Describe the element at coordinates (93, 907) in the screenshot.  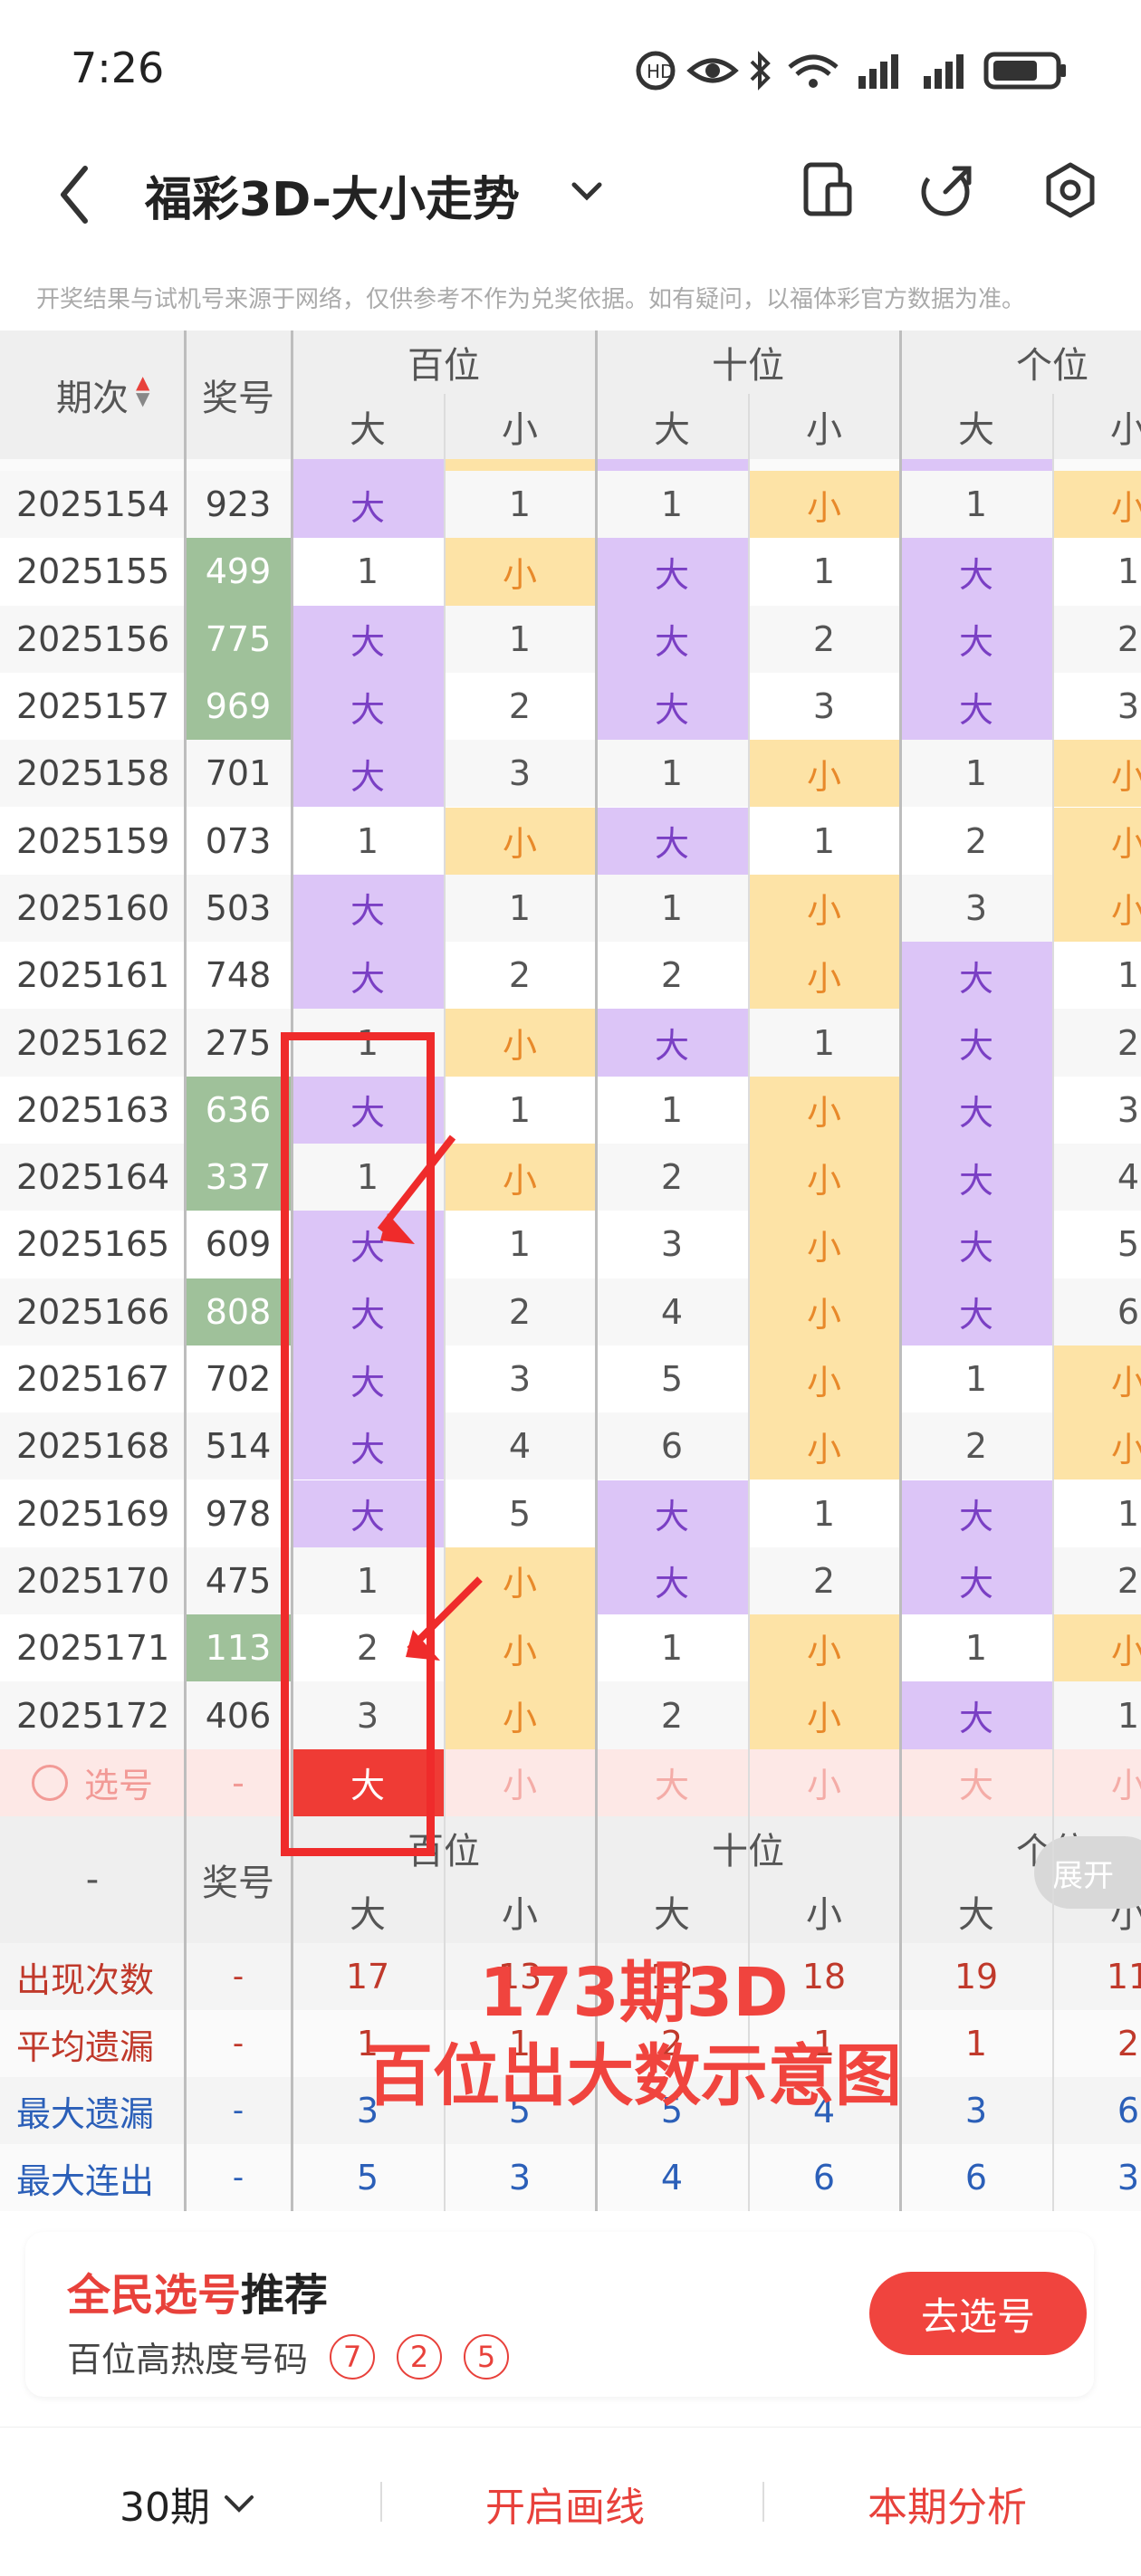
I see `period-cell: 2025160` at that location.